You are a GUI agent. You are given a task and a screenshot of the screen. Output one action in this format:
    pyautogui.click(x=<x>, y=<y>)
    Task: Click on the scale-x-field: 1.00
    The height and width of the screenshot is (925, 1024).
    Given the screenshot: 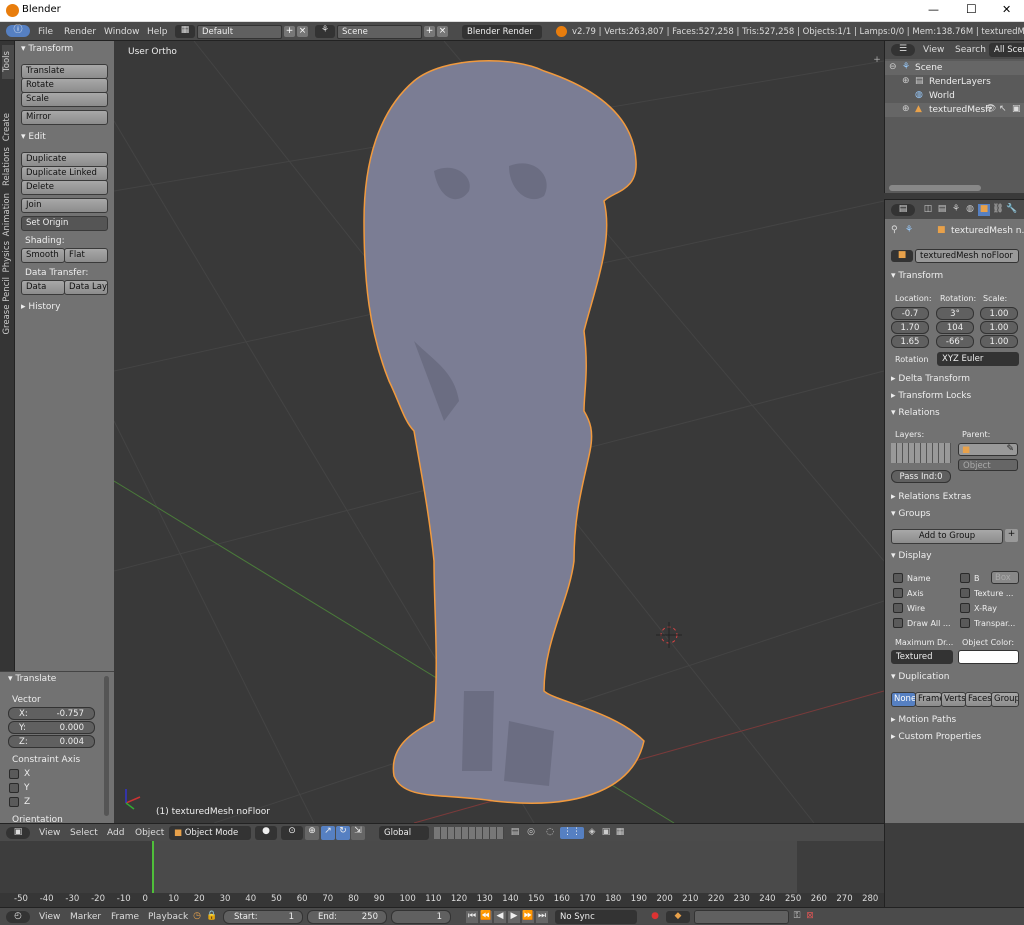 What is the action you would take?
    pyautogui.click(x=999, y=313)
    